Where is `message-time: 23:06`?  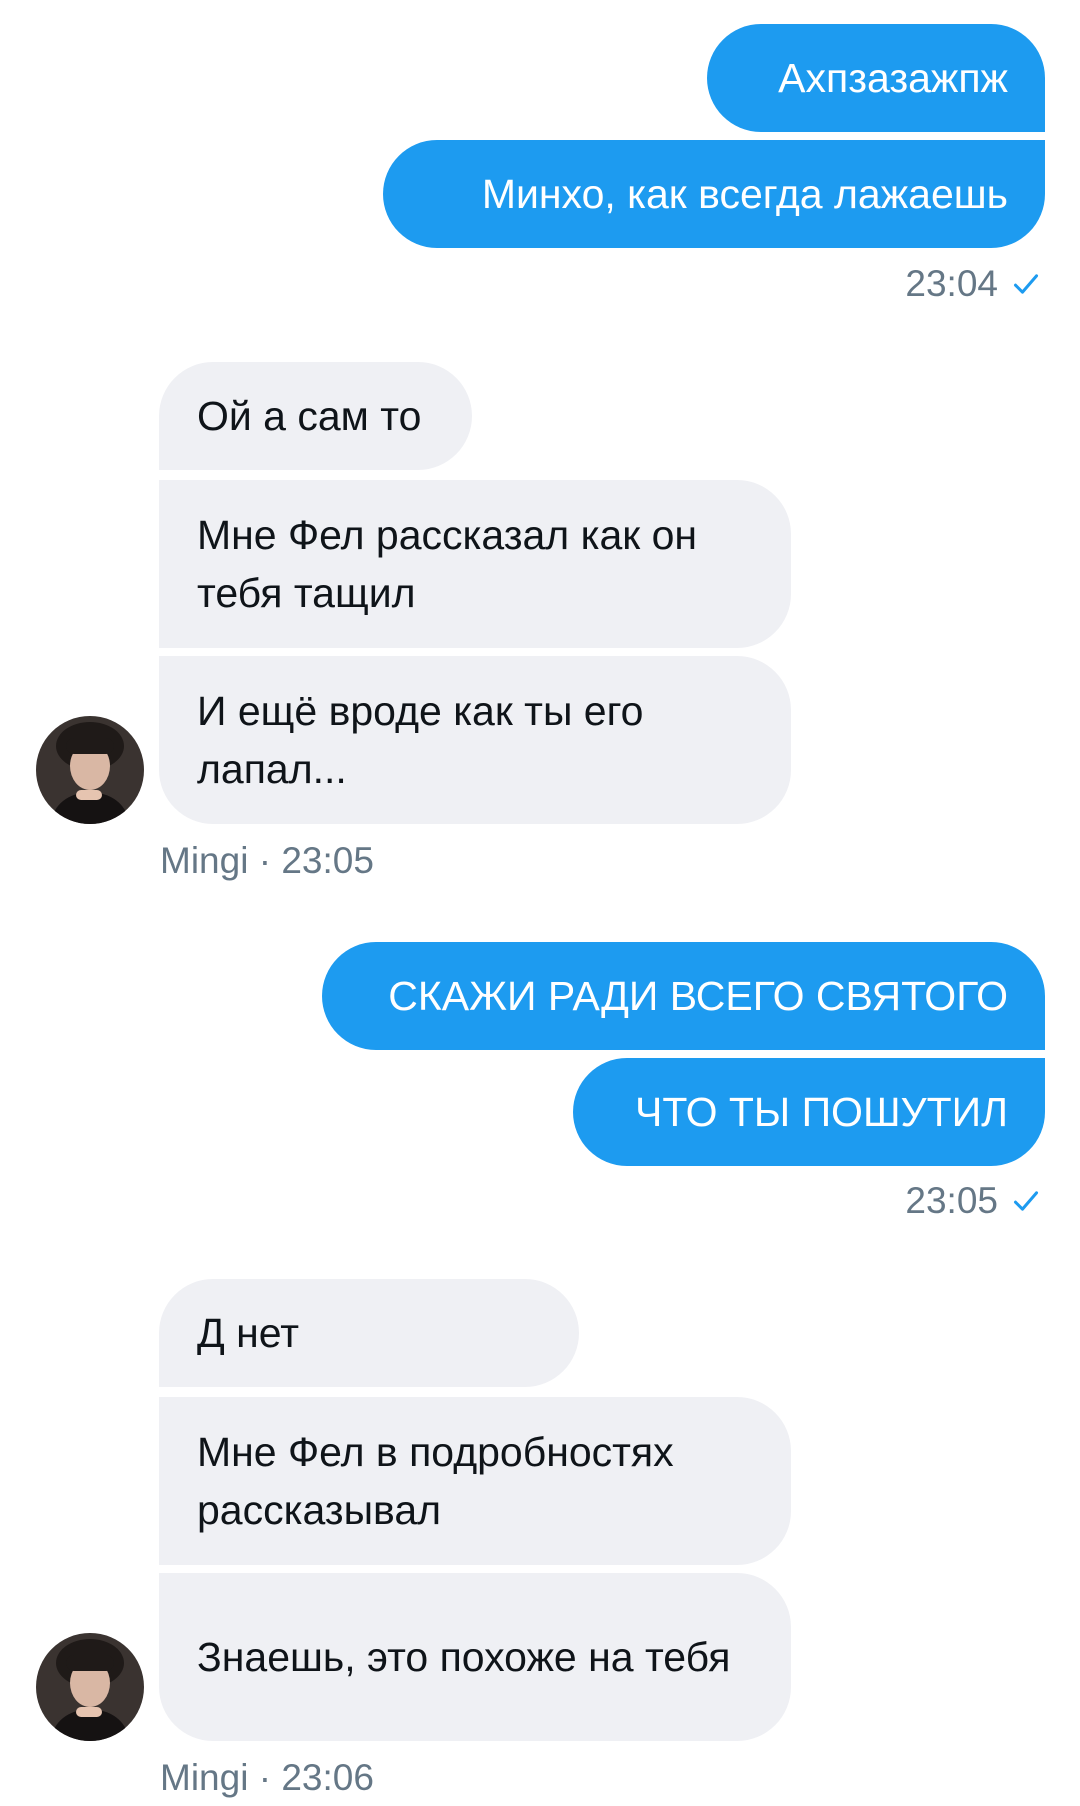
message-time: 23:06 is located at coordinates (327, 1777).